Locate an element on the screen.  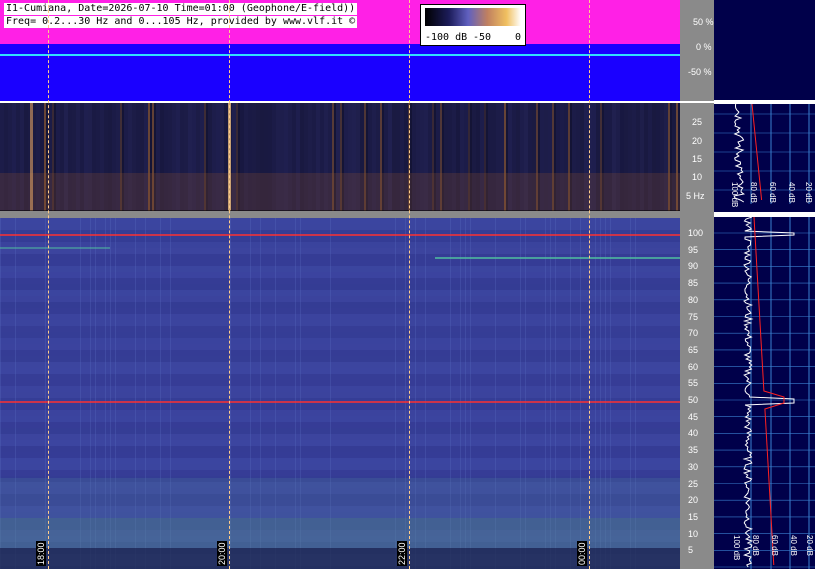
high-freq-label: 10 is located at coordinates (693, 533).